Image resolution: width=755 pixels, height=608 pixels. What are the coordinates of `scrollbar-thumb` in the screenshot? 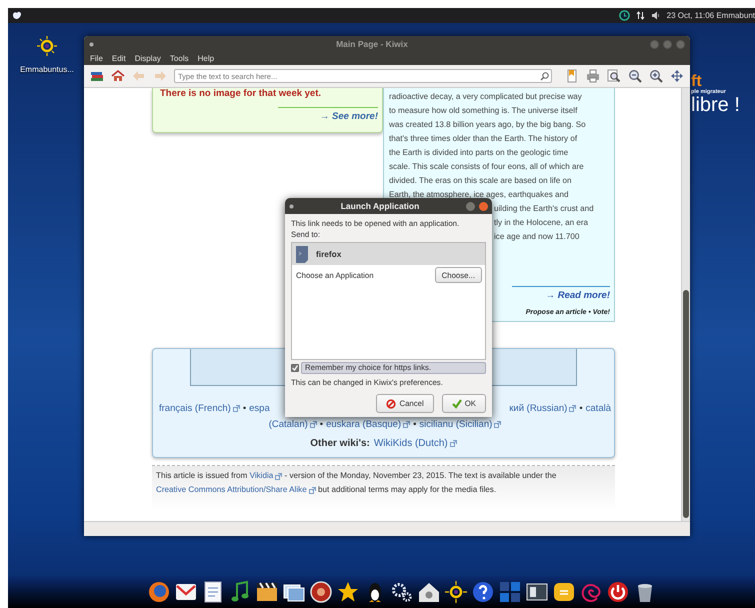 It's located at (686, 404).